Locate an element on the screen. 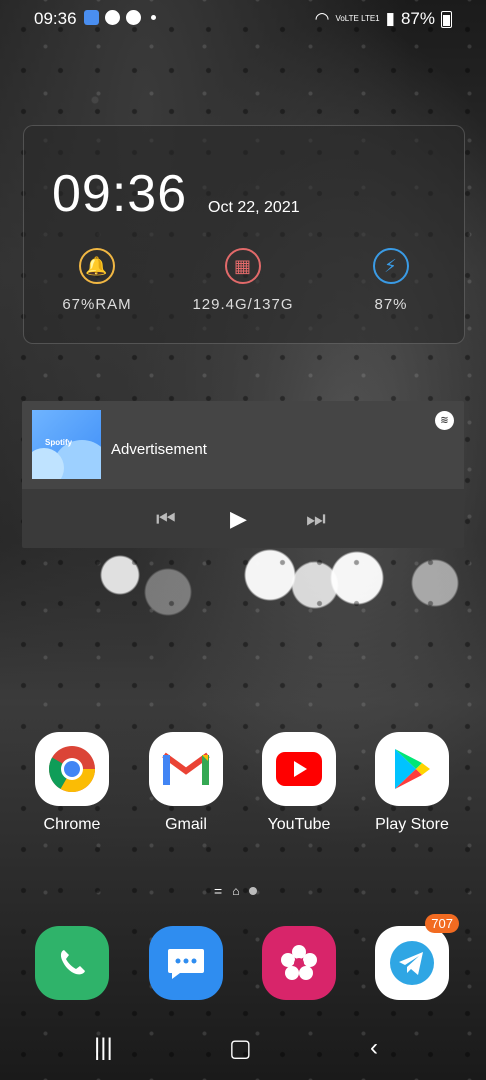 The width and height of the screenshot is (486, 1080). telegram-icon: 707 is located at coordinates (417, 957).